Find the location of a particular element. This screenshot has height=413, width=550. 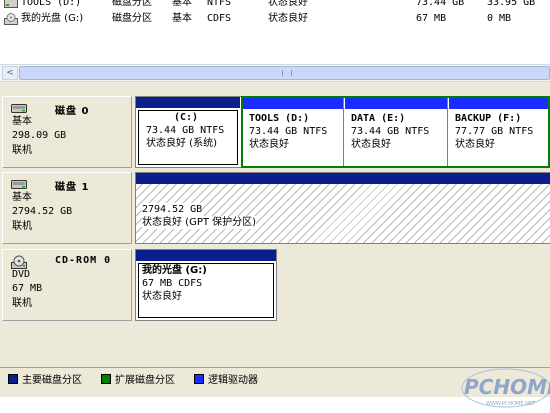

legend-item-extended: 扩展磁盘分区 is located at coordinates (138, 380).